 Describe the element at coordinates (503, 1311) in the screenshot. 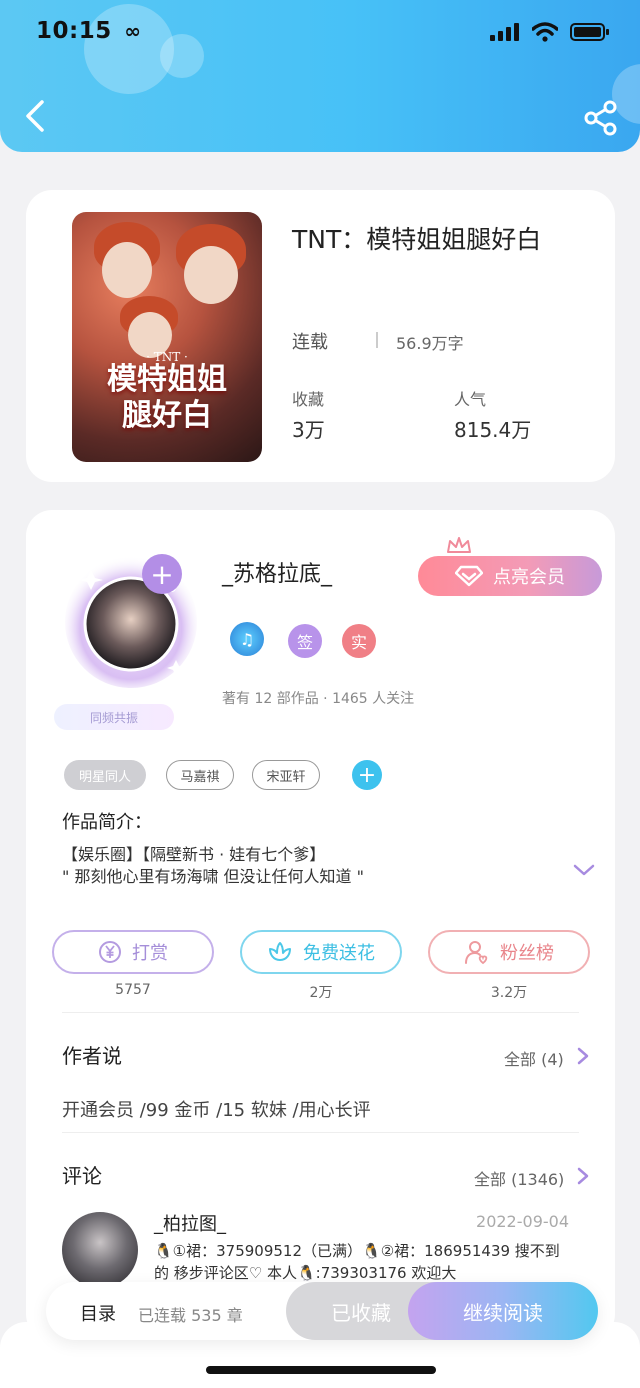

I see `continue-reading-button: 继续阅读` at that location.